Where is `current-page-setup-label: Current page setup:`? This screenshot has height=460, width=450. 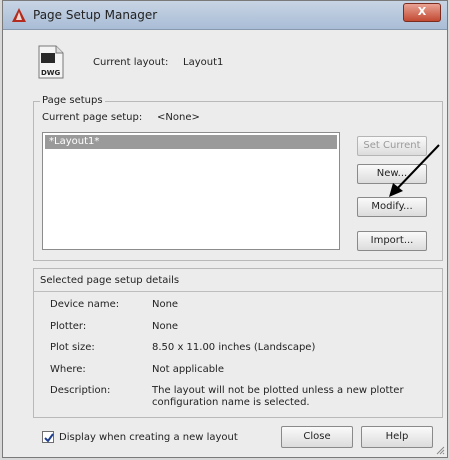 current-page-setup-label: Current page setup: is located at coordinates (92, 117).